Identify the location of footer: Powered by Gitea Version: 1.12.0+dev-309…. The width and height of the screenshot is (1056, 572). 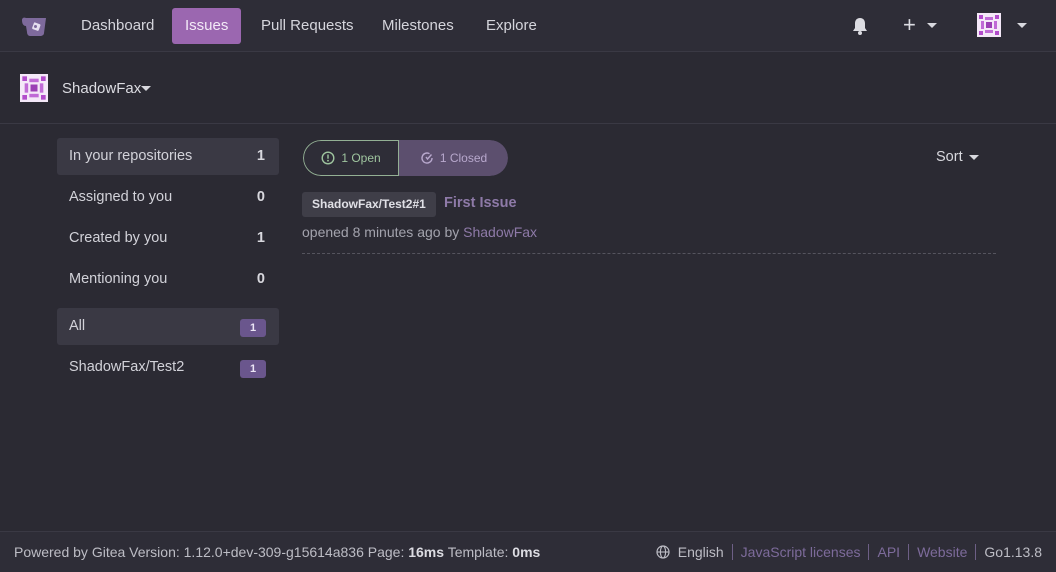
(528, 551).